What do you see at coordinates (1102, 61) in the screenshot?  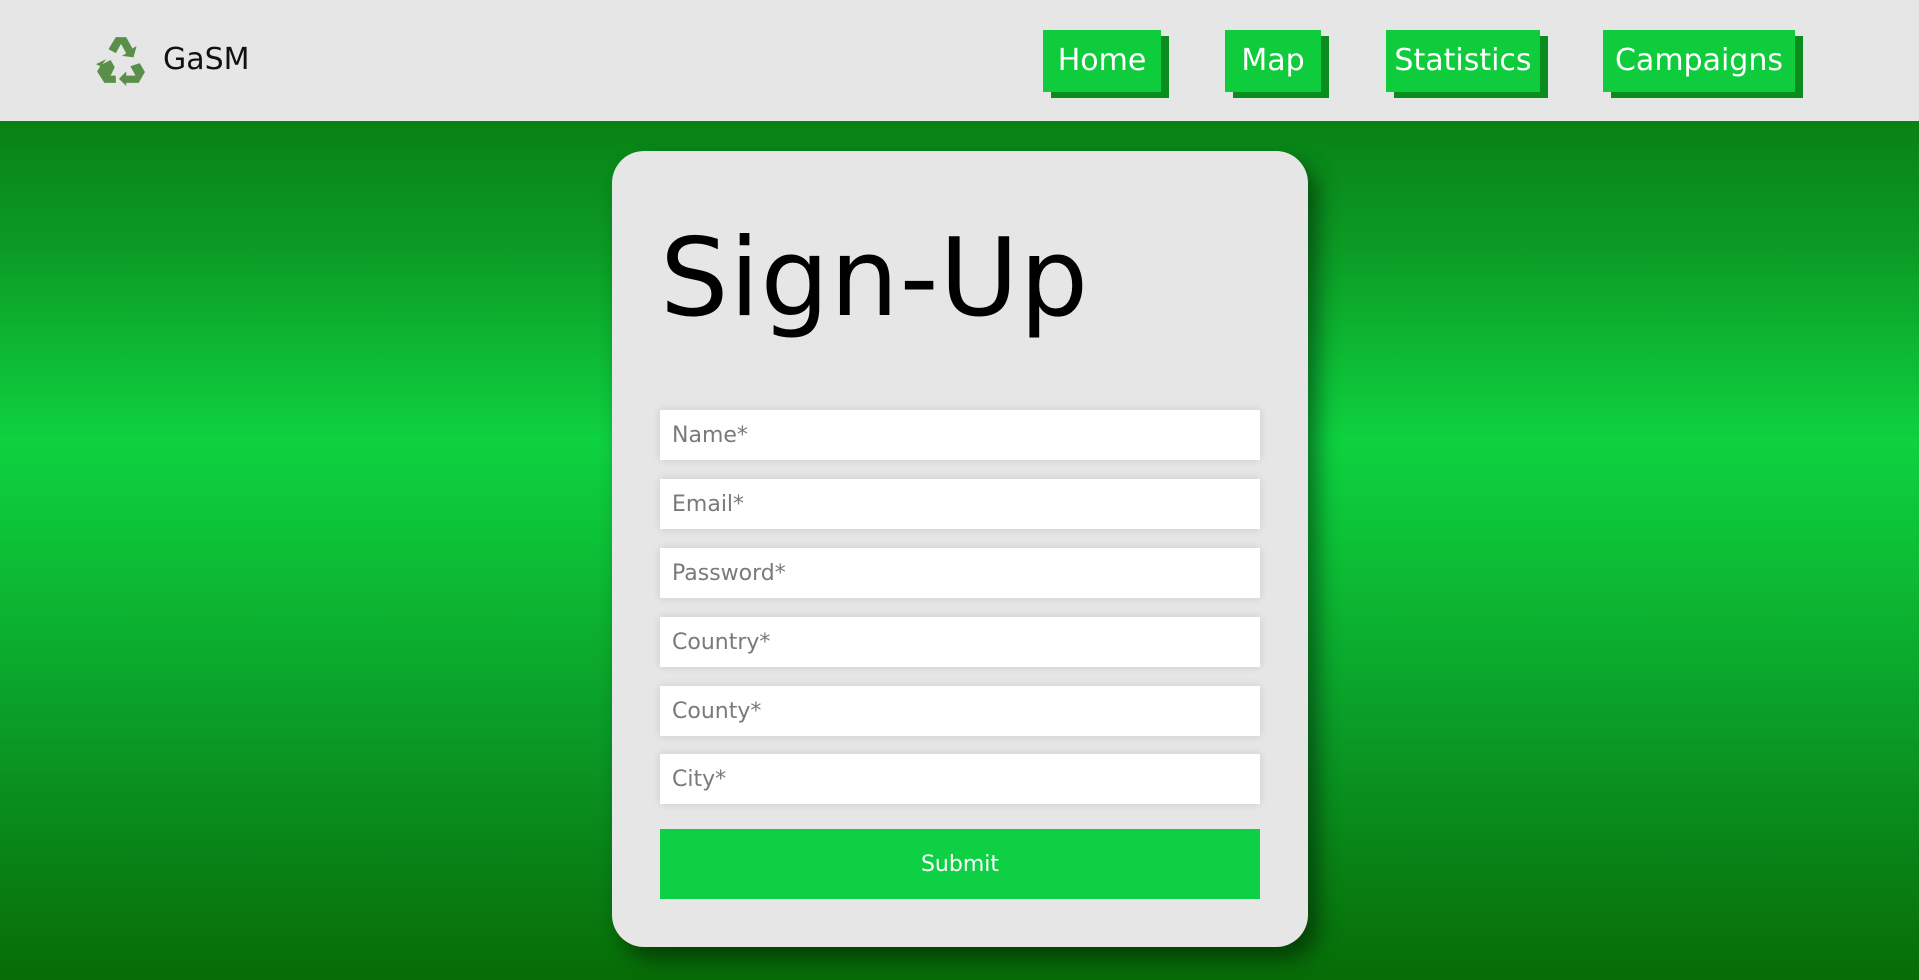 I see `nav-home-button: Home` at bounding box center [1102, 61].